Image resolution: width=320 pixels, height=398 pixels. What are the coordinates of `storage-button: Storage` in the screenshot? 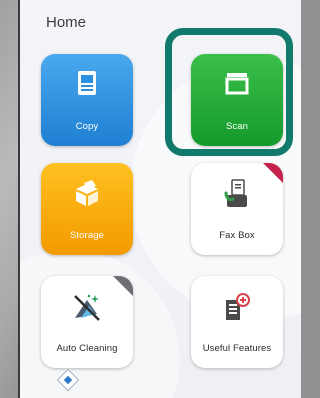 It's located at (87, 209).